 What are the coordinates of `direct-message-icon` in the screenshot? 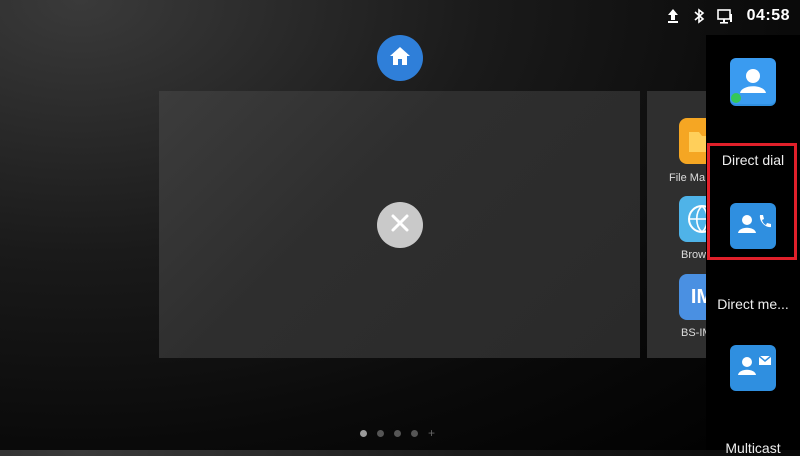 It's located at (753, 368).